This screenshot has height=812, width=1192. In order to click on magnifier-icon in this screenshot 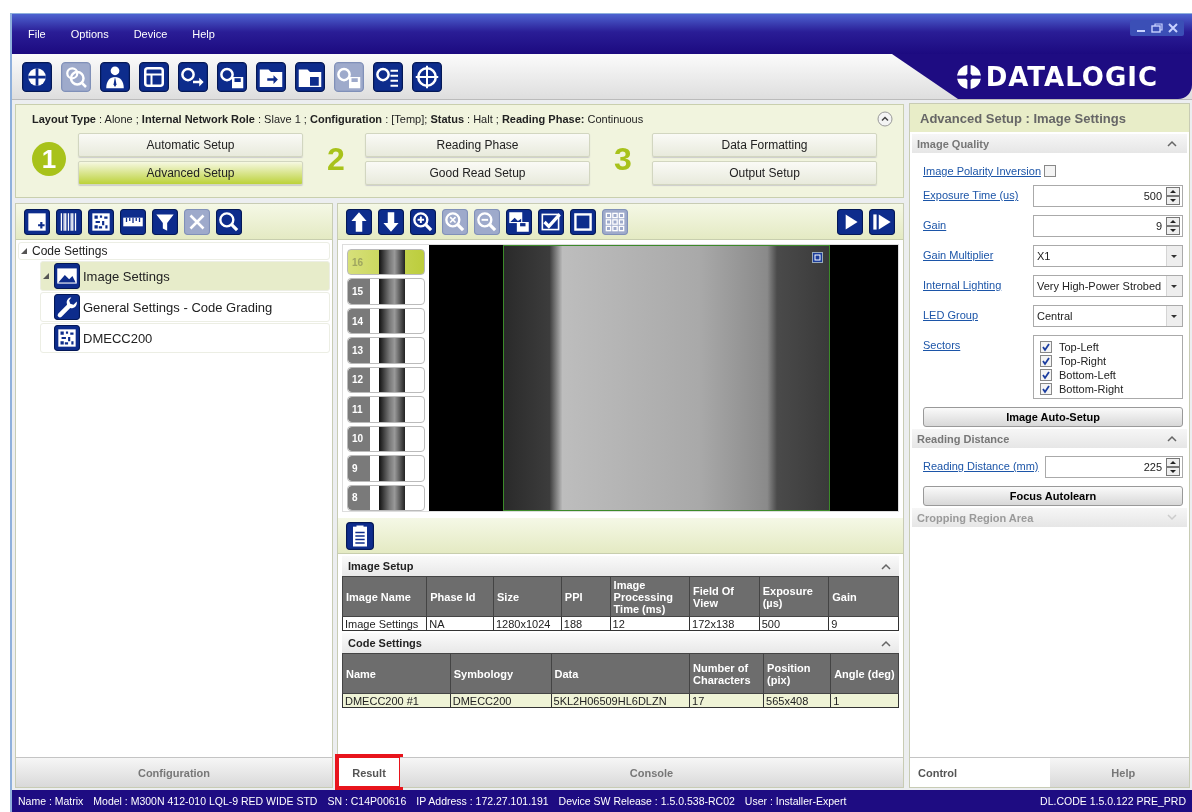, I will do `click(229, 221)`.